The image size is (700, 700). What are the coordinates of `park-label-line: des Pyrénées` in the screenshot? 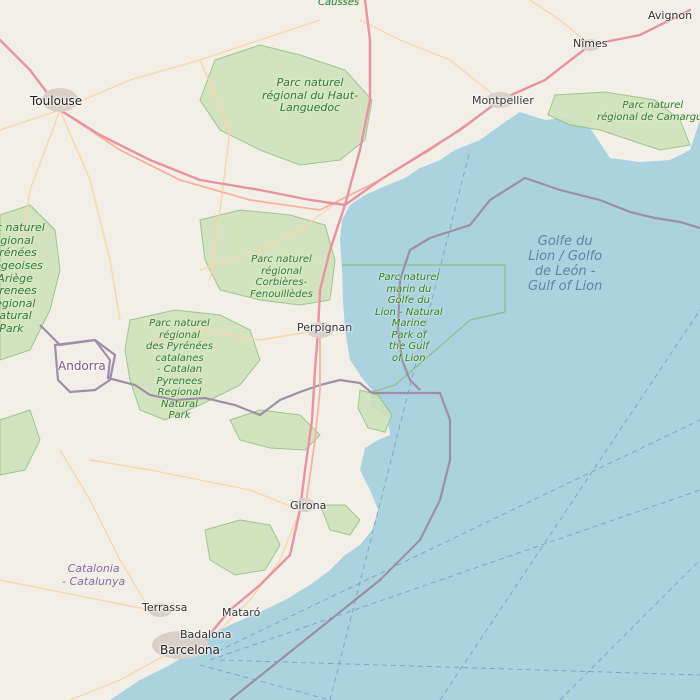 It's located at (179, 346).